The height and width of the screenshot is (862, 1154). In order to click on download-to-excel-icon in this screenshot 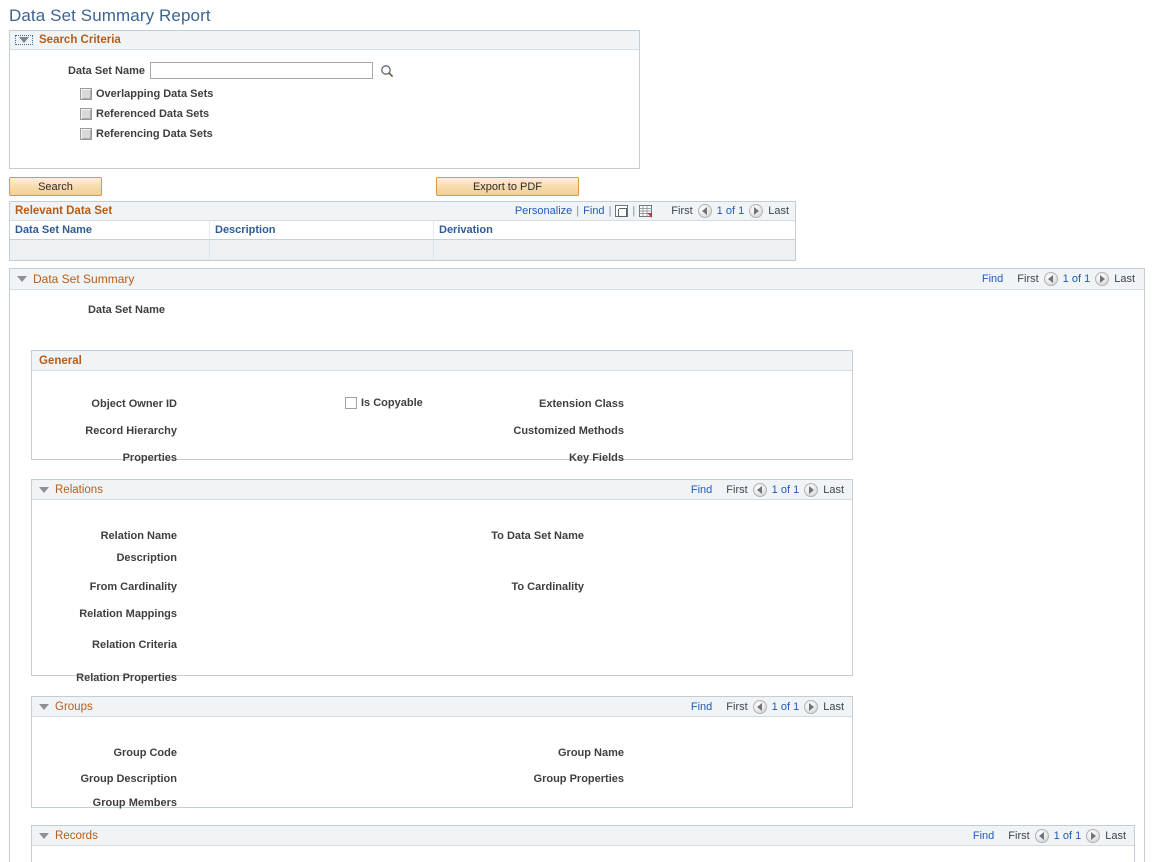, I will do `click(646, 211)`.